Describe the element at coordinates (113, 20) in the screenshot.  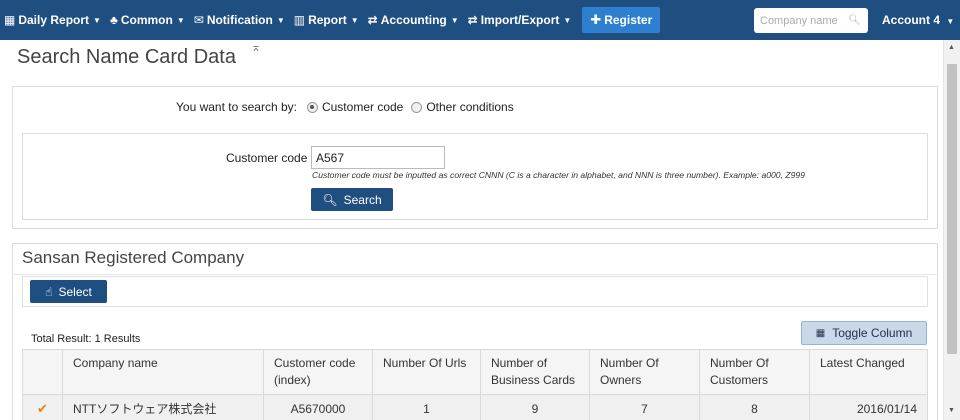
I see `users-icon: ♣` at that location.